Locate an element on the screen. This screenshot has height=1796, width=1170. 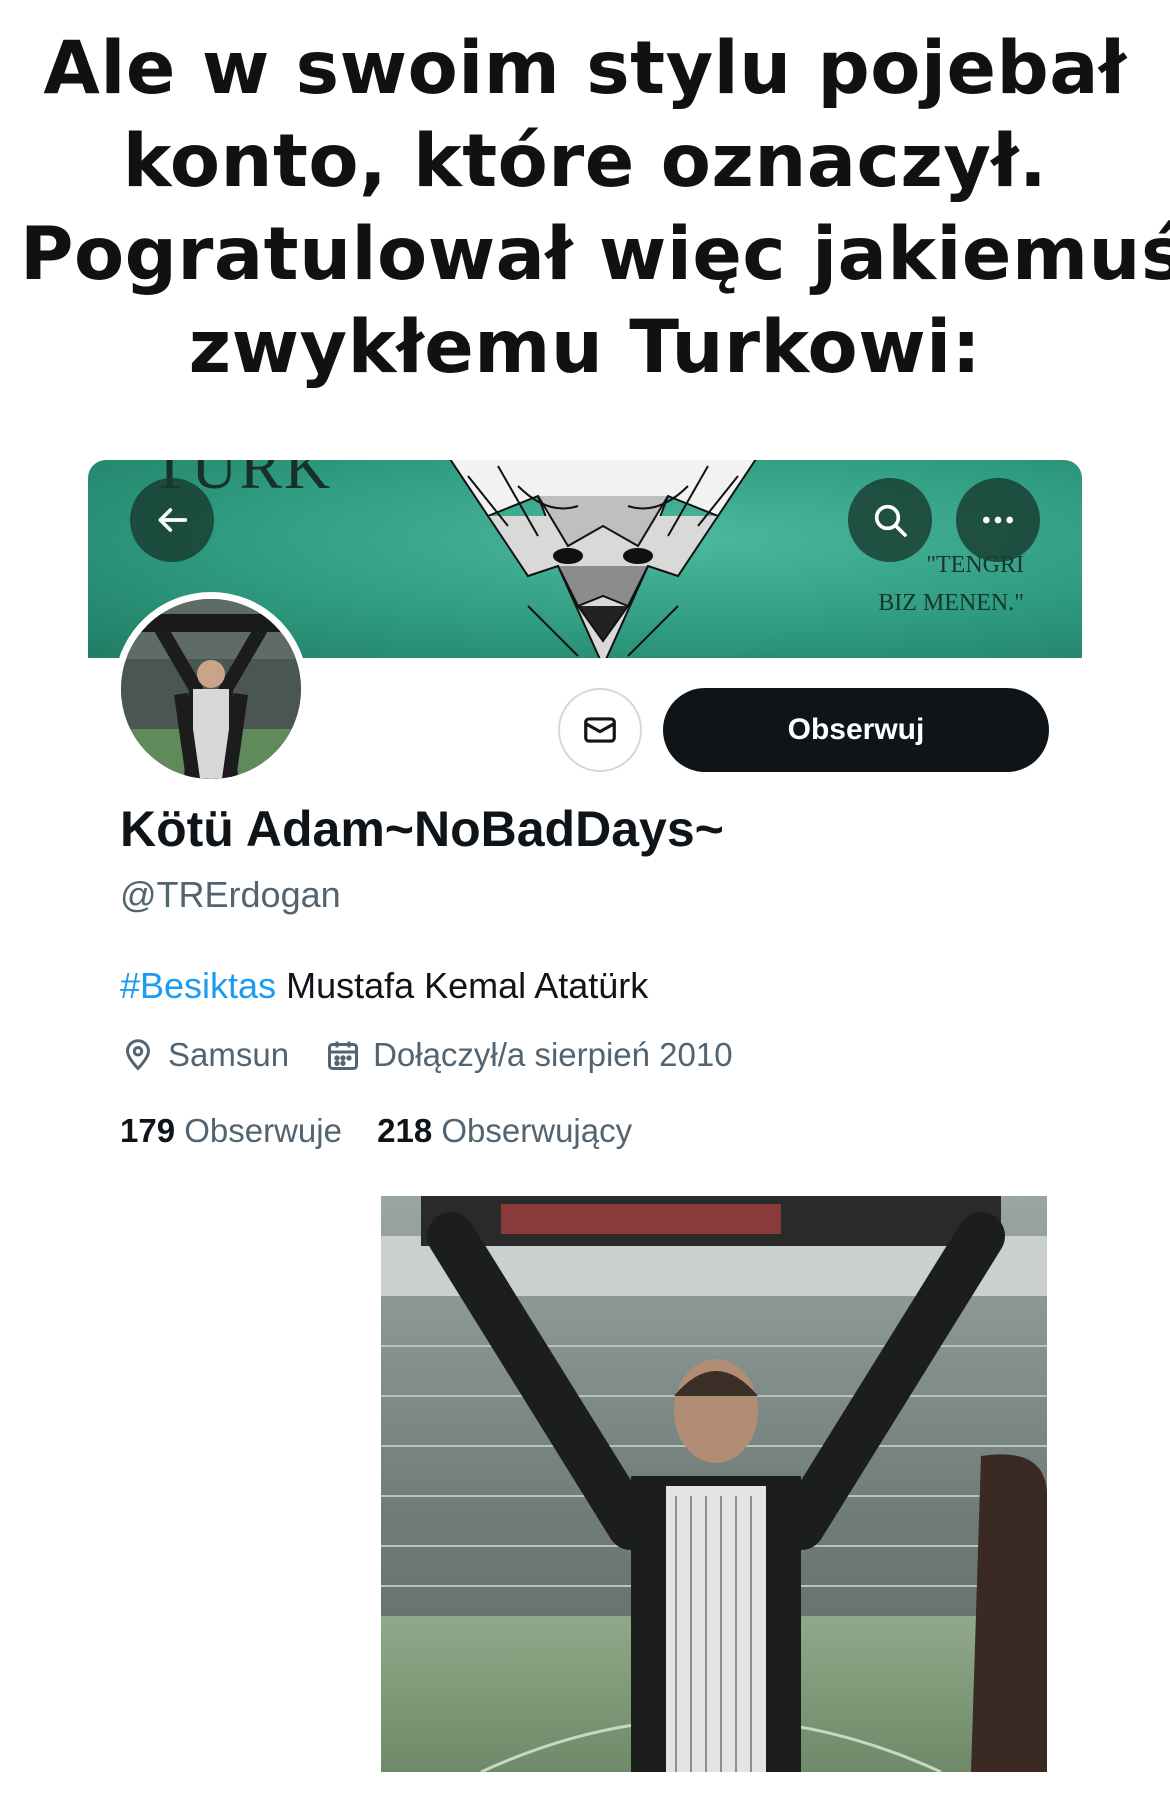
location-item: Samsun is located at coordinates (204, 1055).